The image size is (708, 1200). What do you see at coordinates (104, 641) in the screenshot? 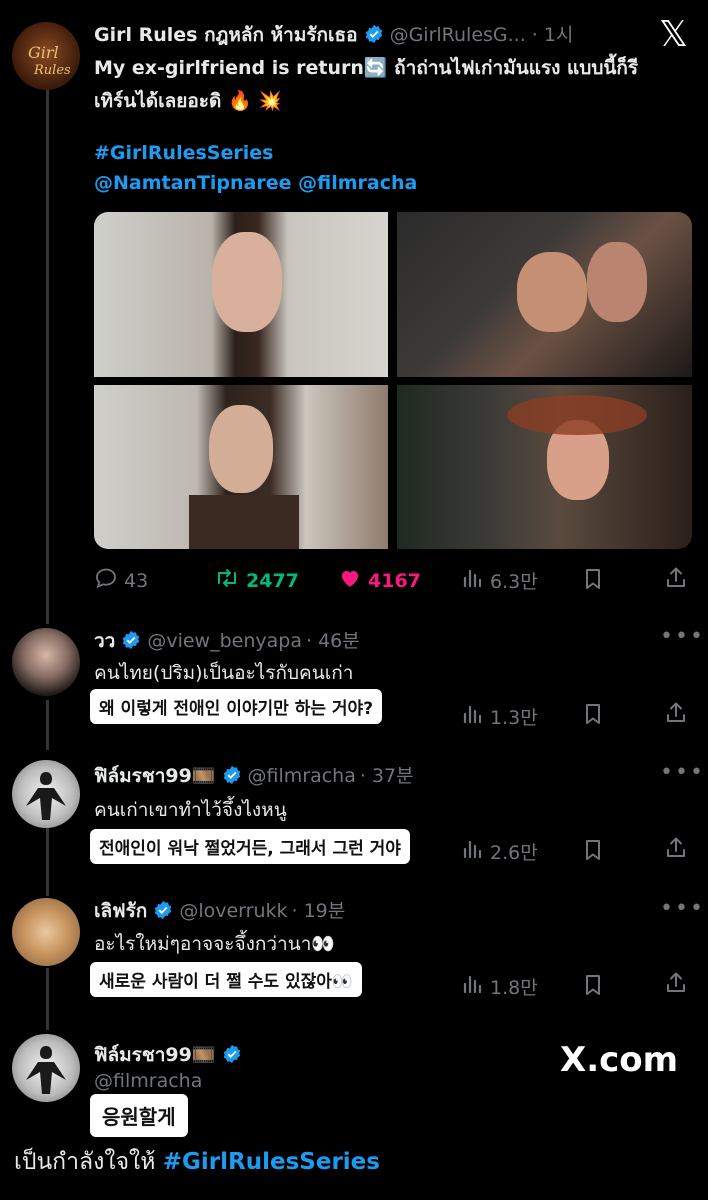
I see `author-name: วว` at bounding box center [104, 641].